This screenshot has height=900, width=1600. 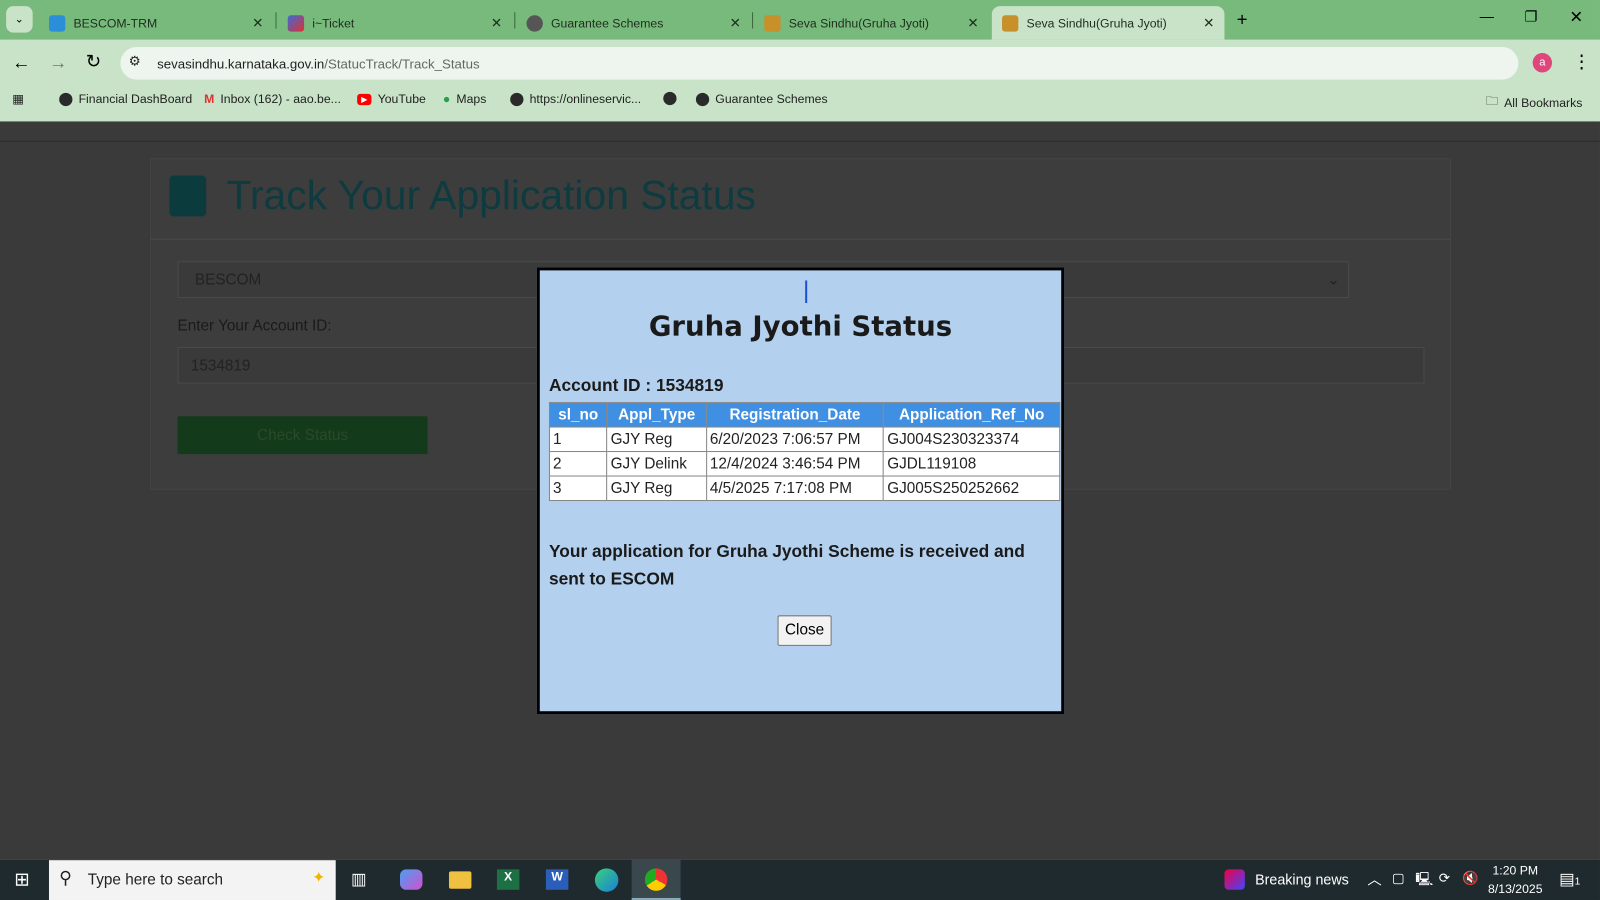 I want to click on tab-guarantee: Guarantee Schemes ✕, so click(x=633, y=23).